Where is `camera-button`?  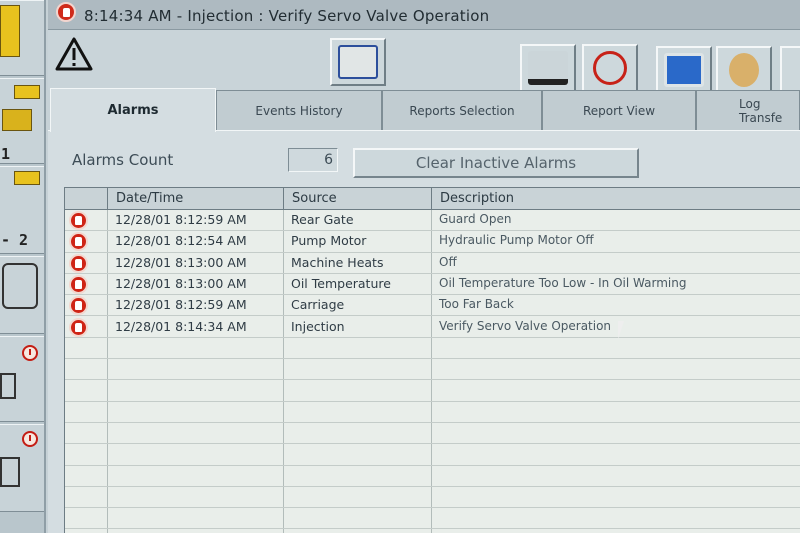 camera-button is located at coordinates (358, 62).